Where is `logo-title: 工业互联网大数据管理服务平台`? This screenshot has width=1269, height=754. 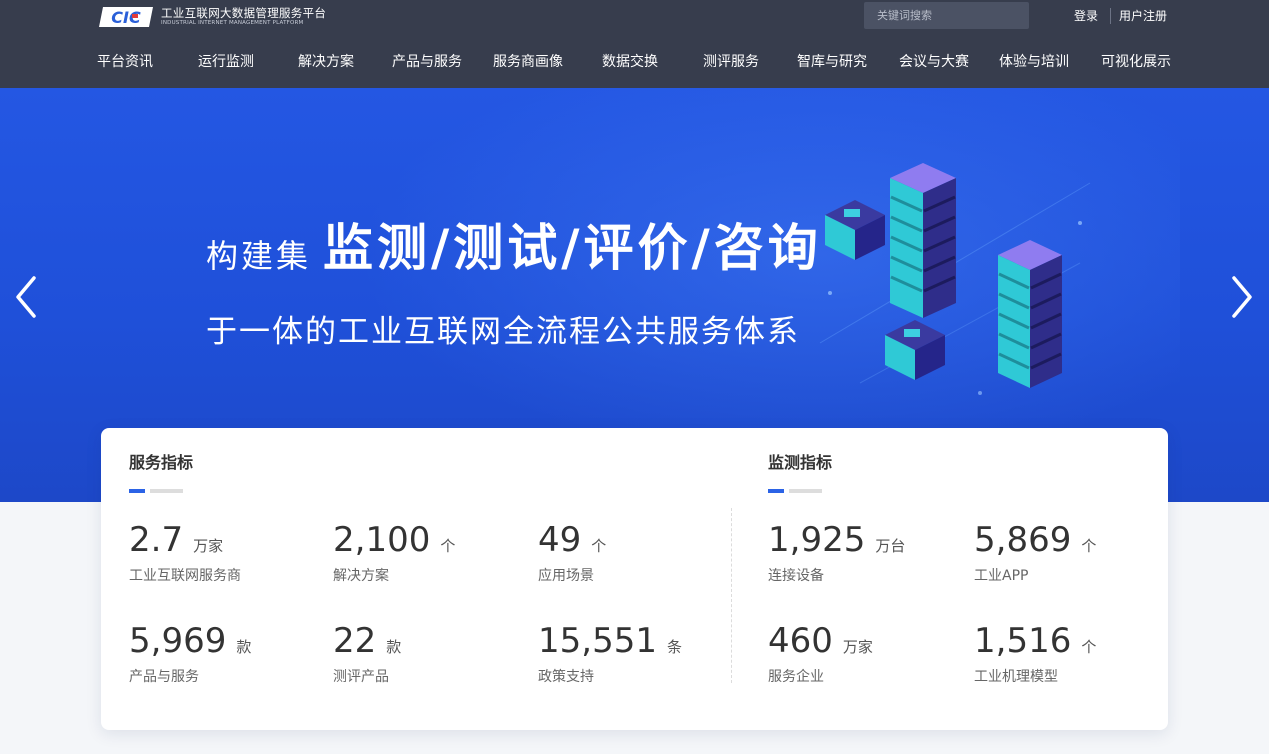 logo-title: 工业互联网大数据管理服务平台 is located at coordinates (244, 13).